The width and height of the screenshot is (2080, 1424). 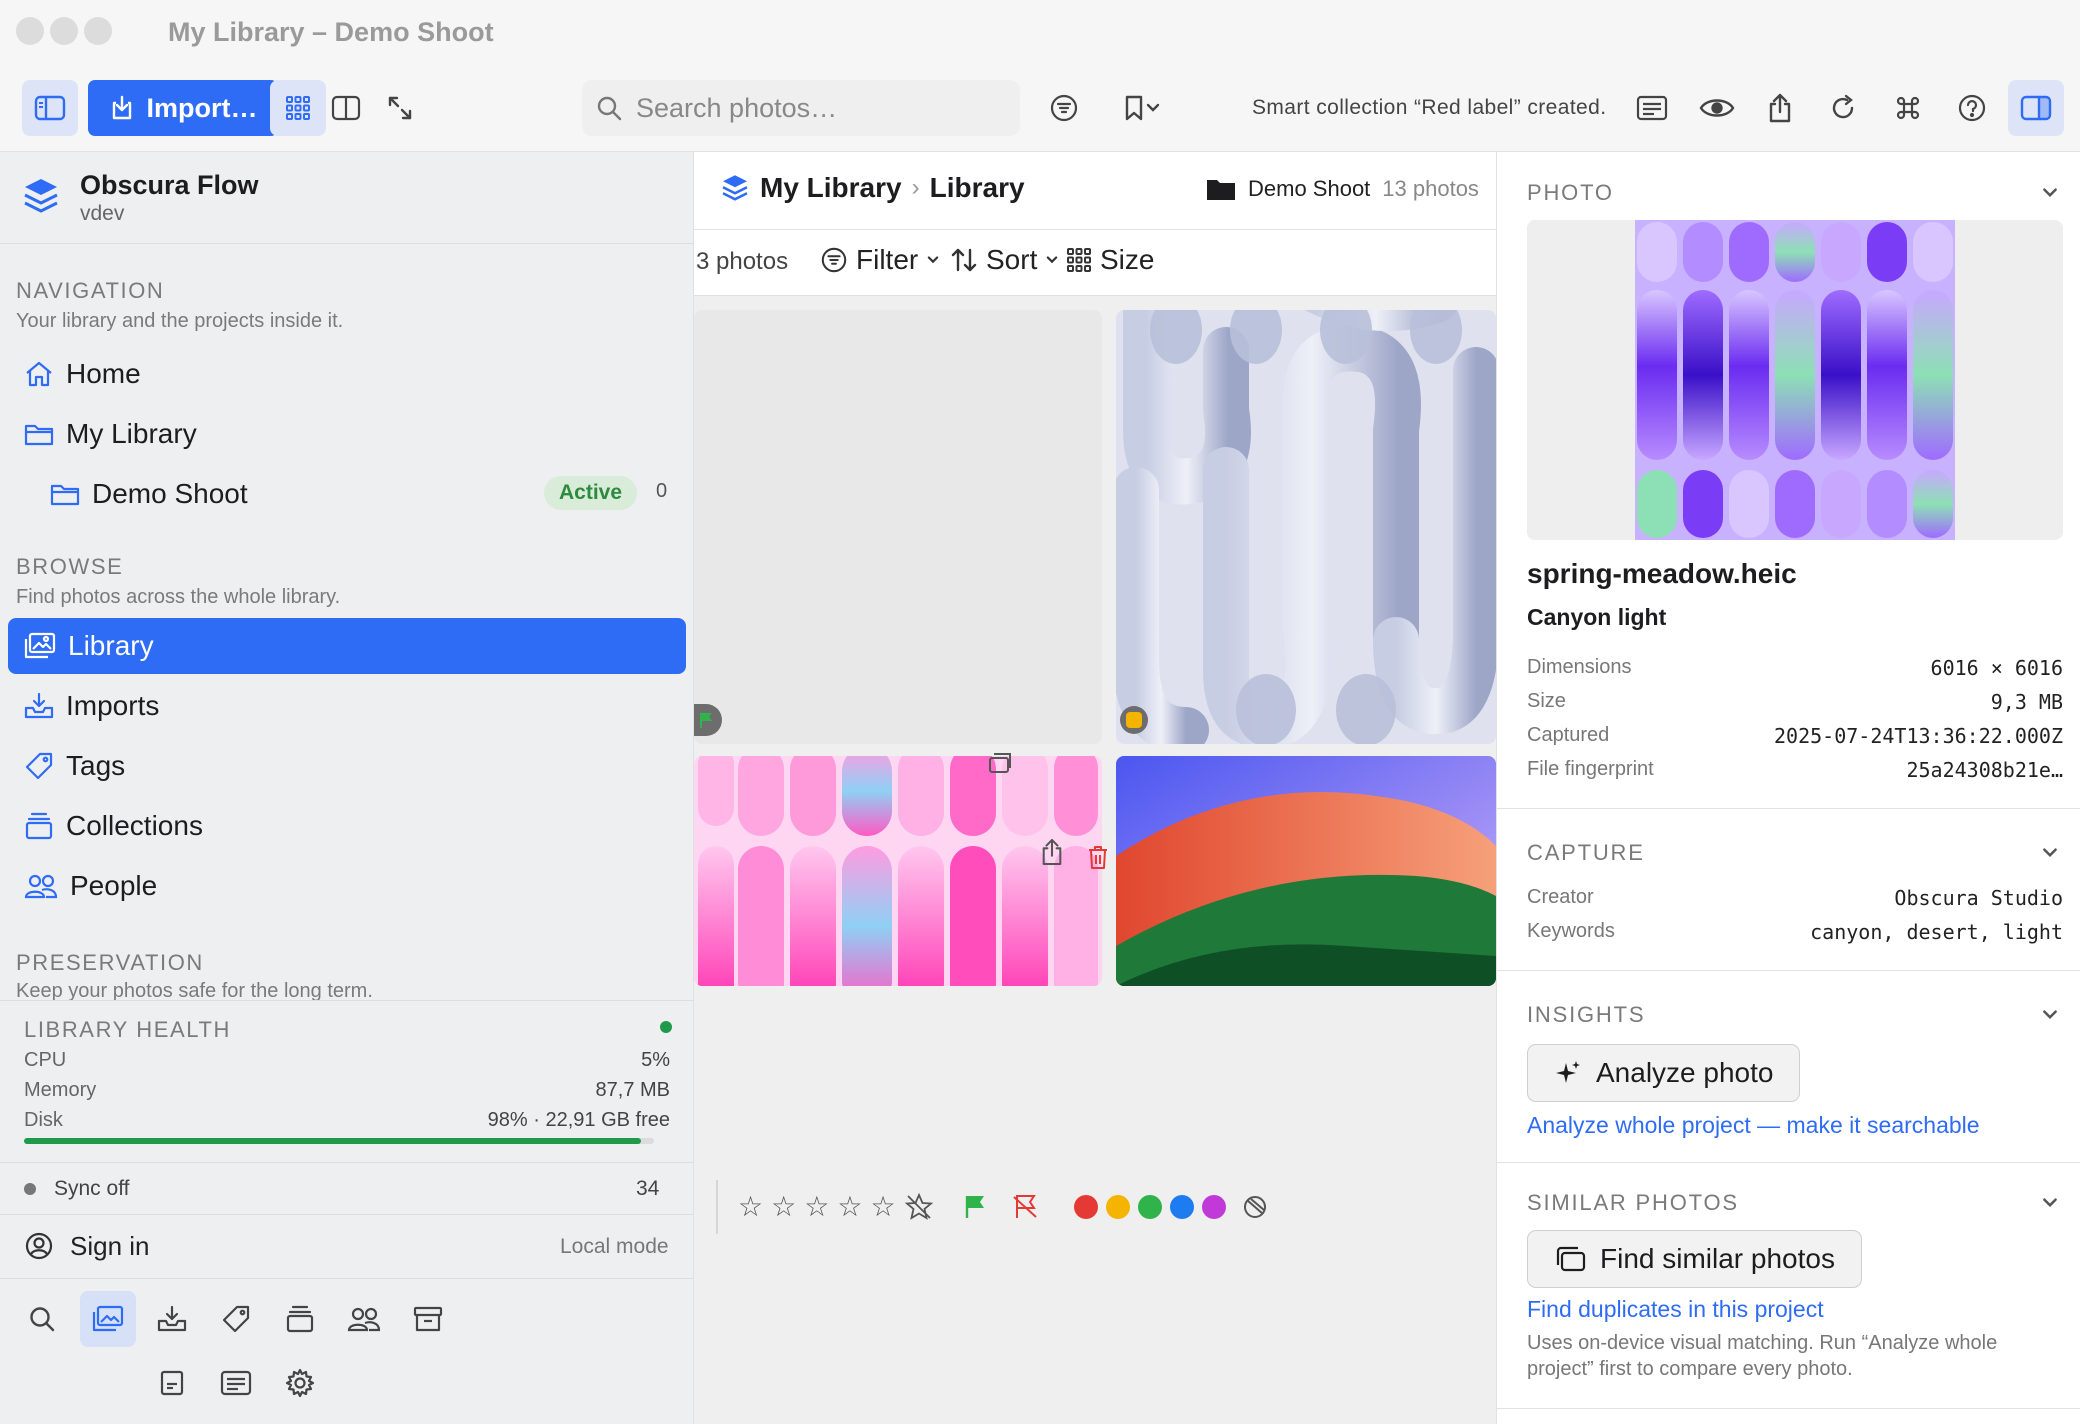 What do you see at coordinates (831, 188) in the screenshot?
I see `breadcrumb-root: My Library` at bounding box center [831, 188].